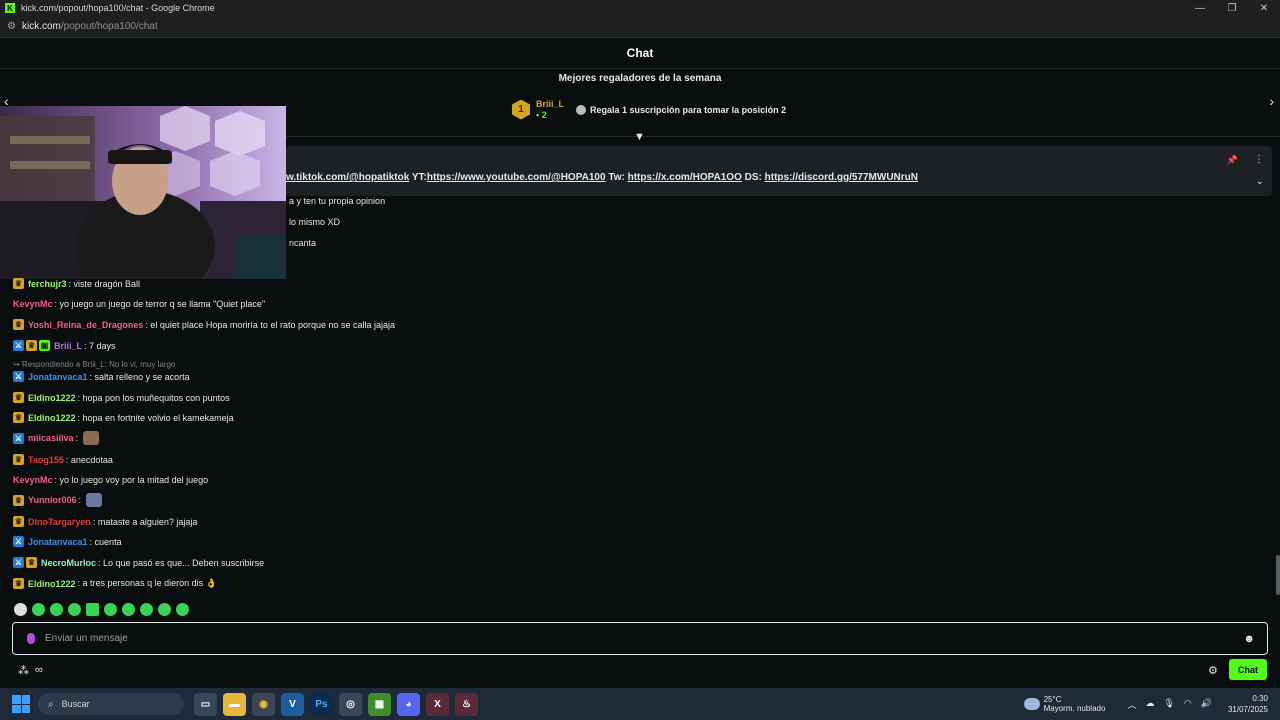 The height and width of the screenshot is (720, 1280). Describe the element at coordinates (437, 704) in the screenshot. I see `excel-icon: X` at that location.